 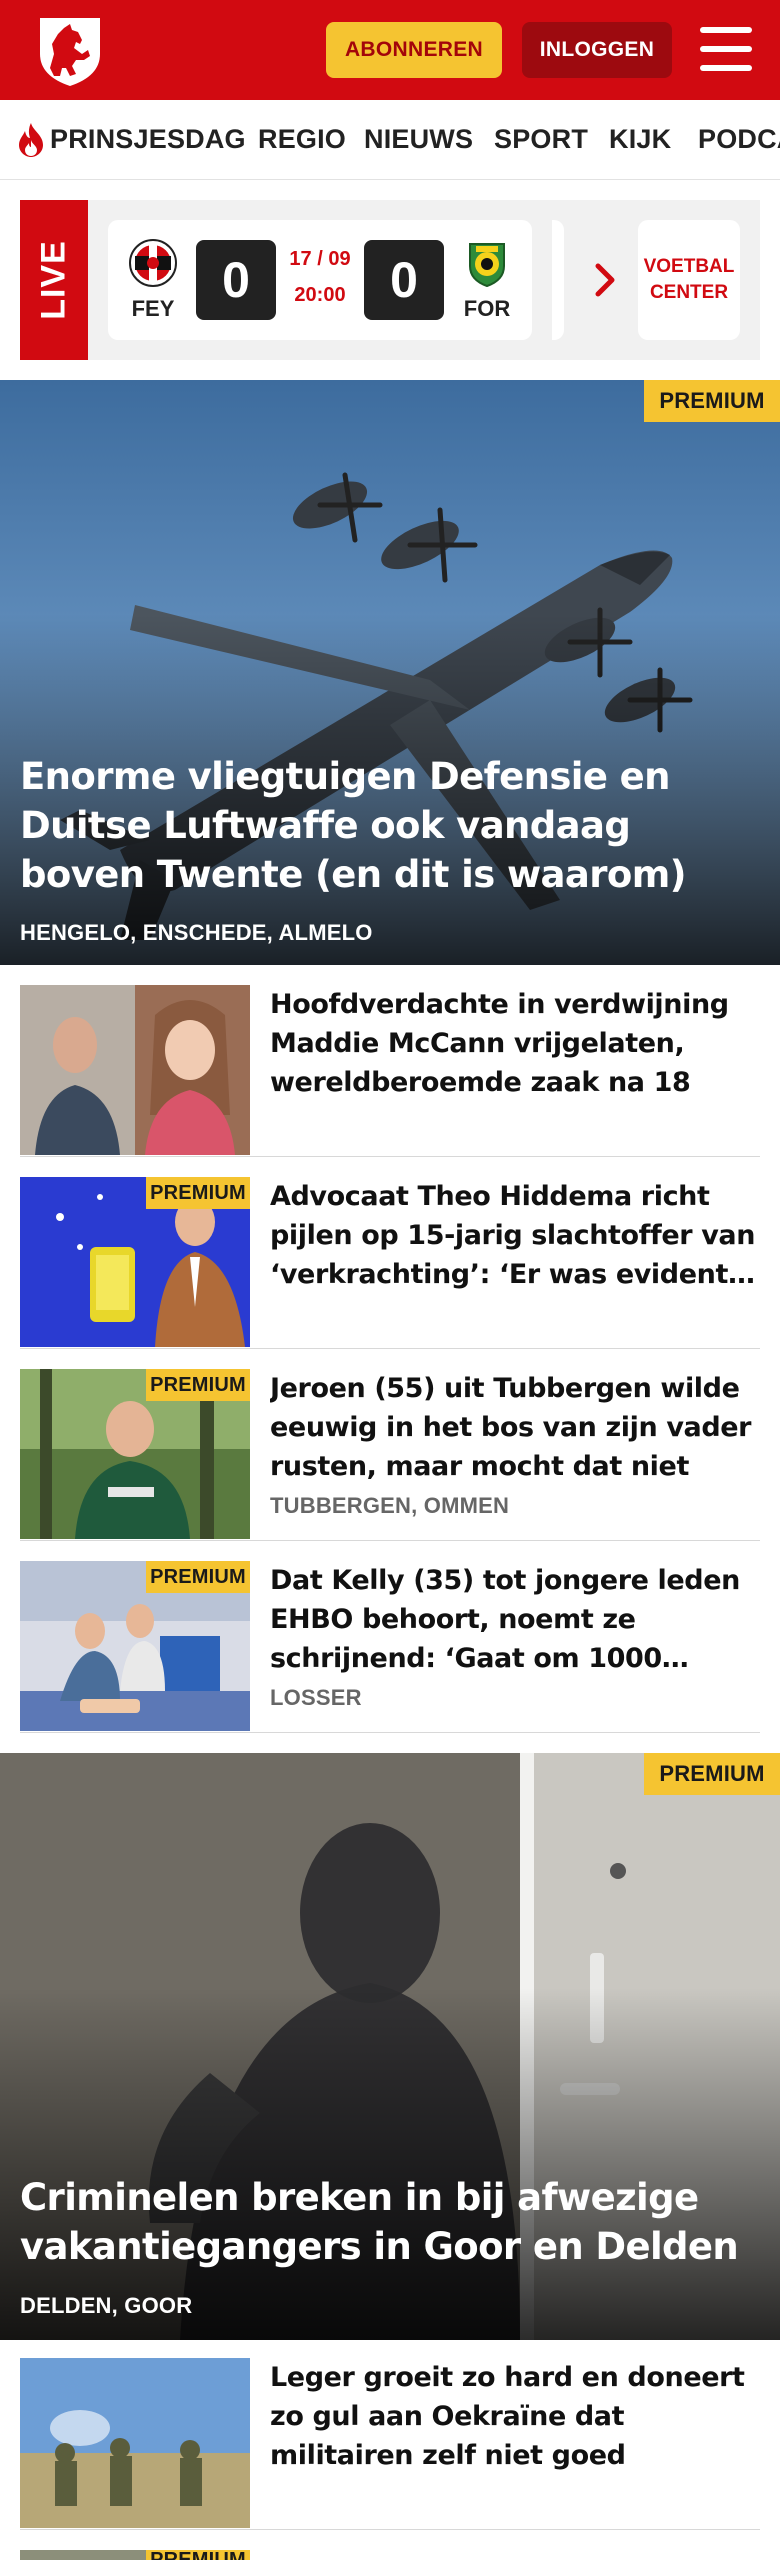 I want to click on nav-item-kijk: KIJK, so click(x=640, y=139).